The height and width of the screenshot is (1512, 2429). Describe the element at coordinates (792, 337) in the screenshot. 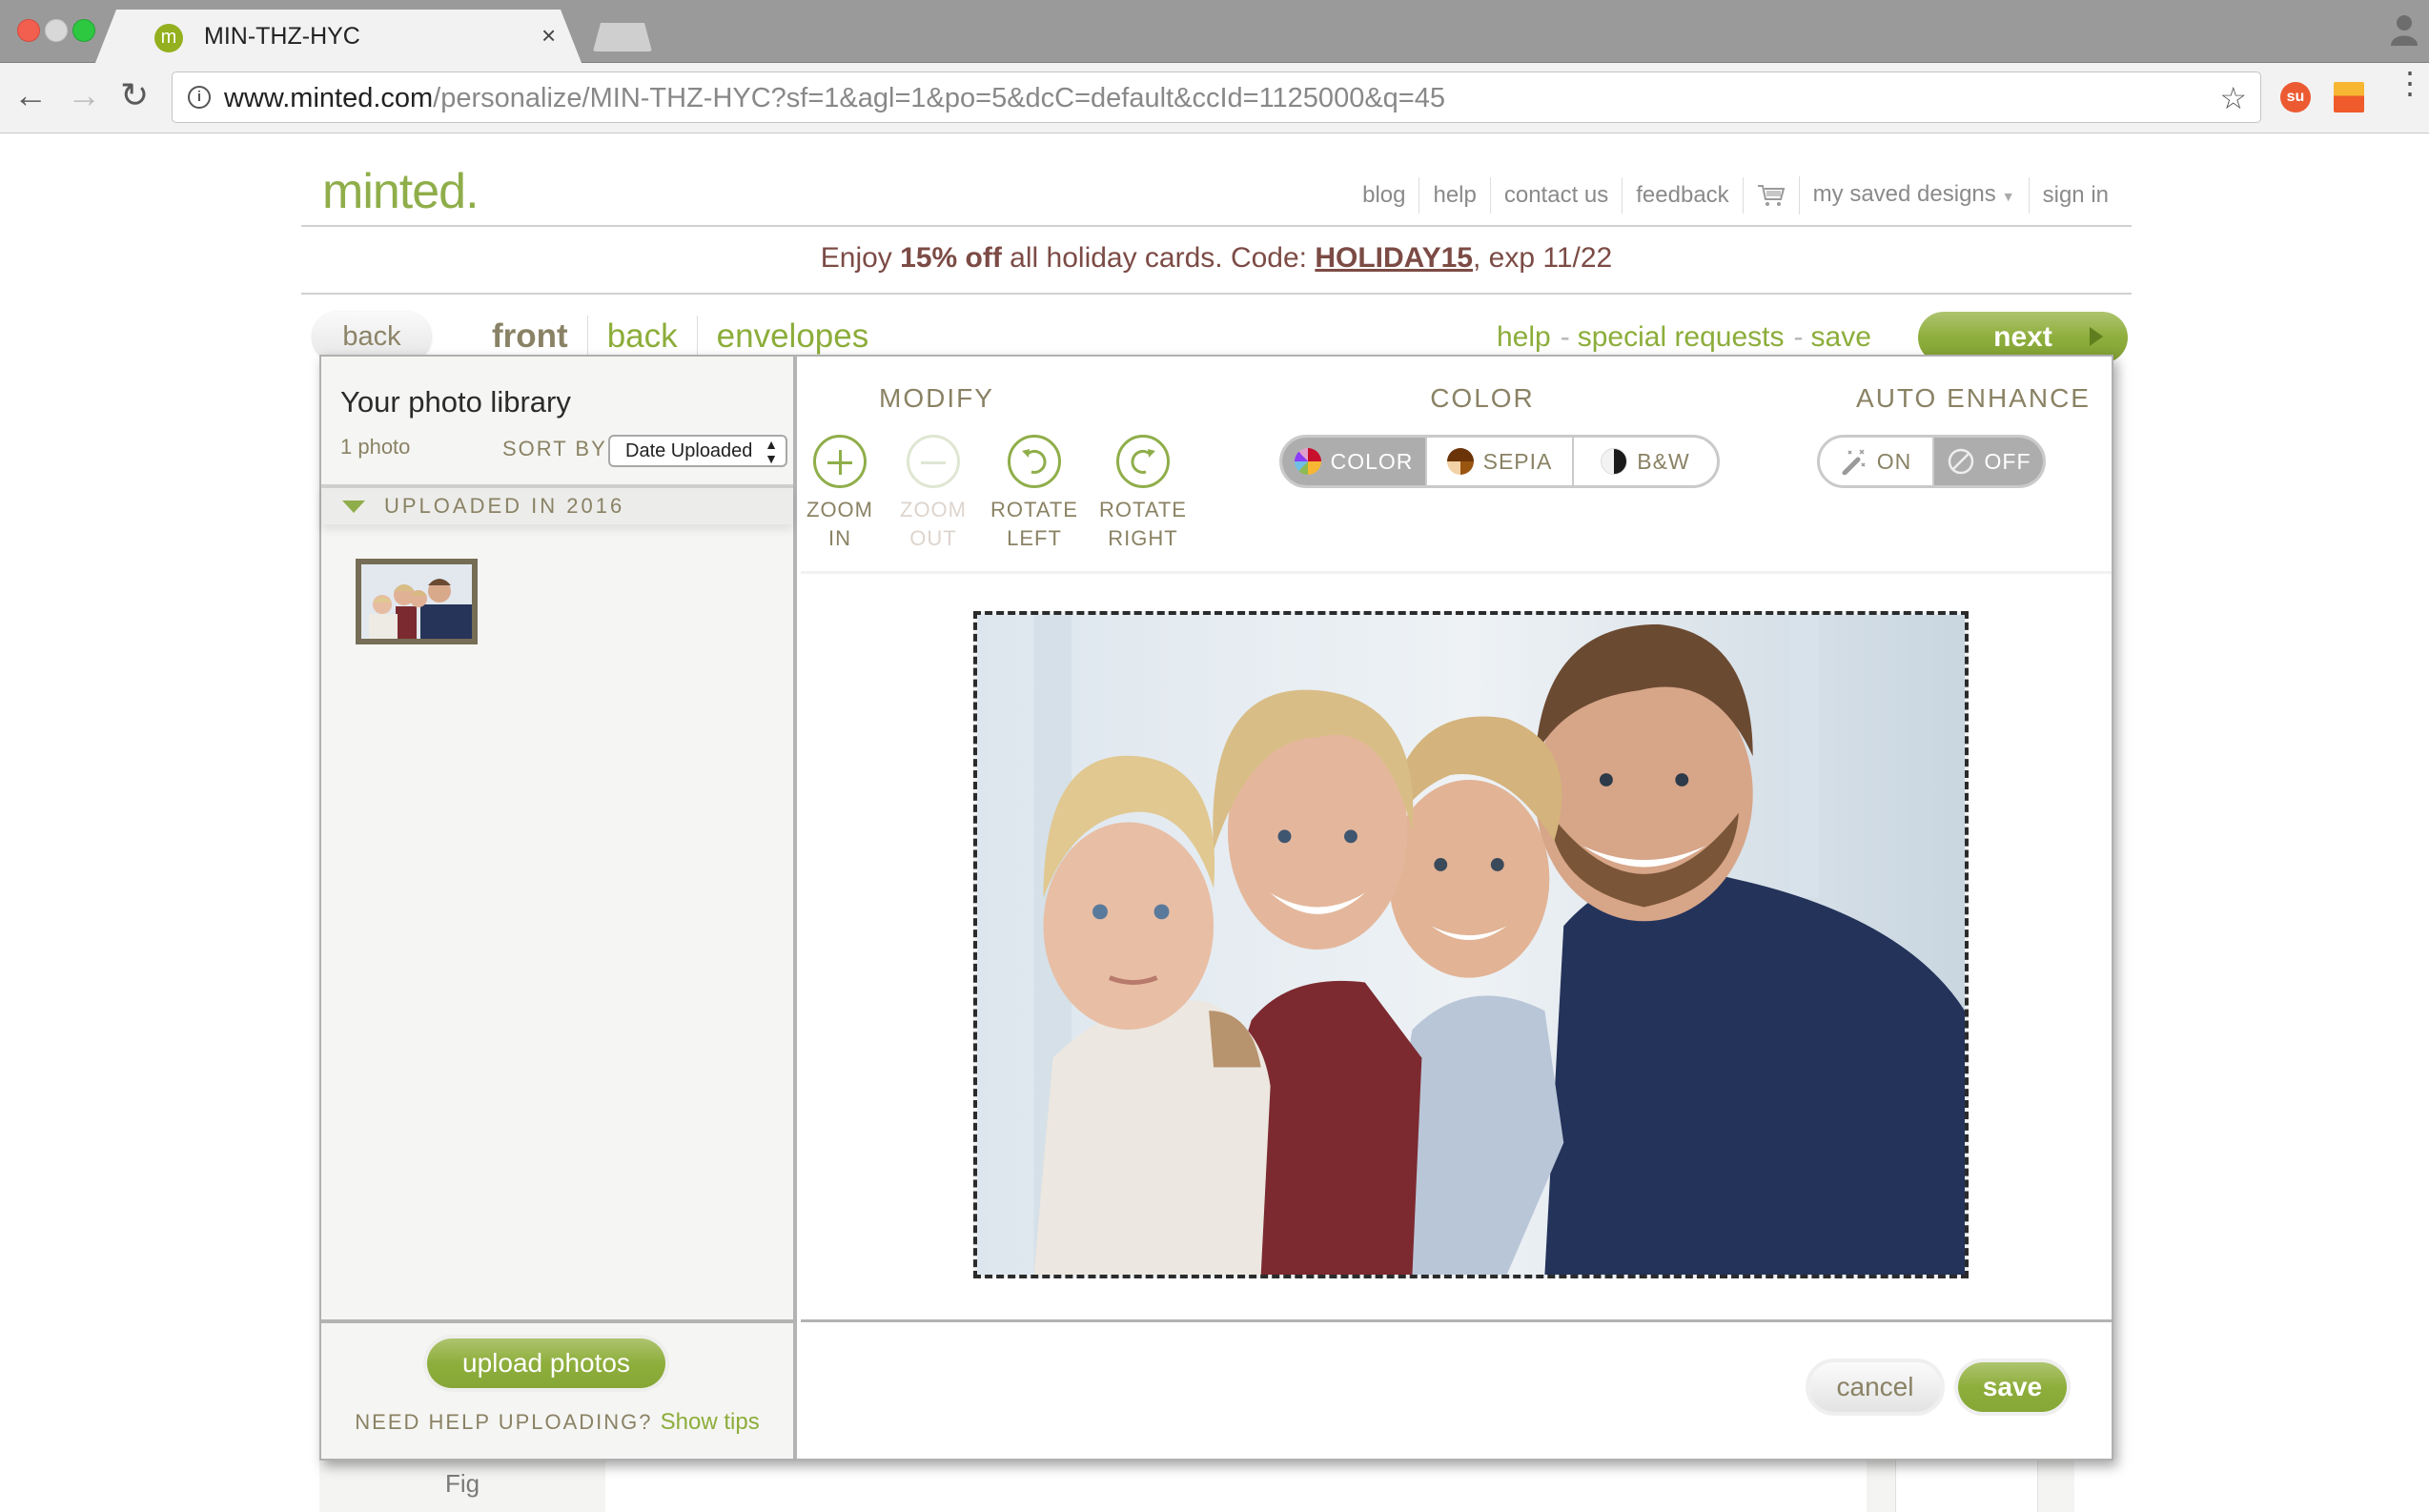

I see `tab-envelopes: envelopes` at that location.